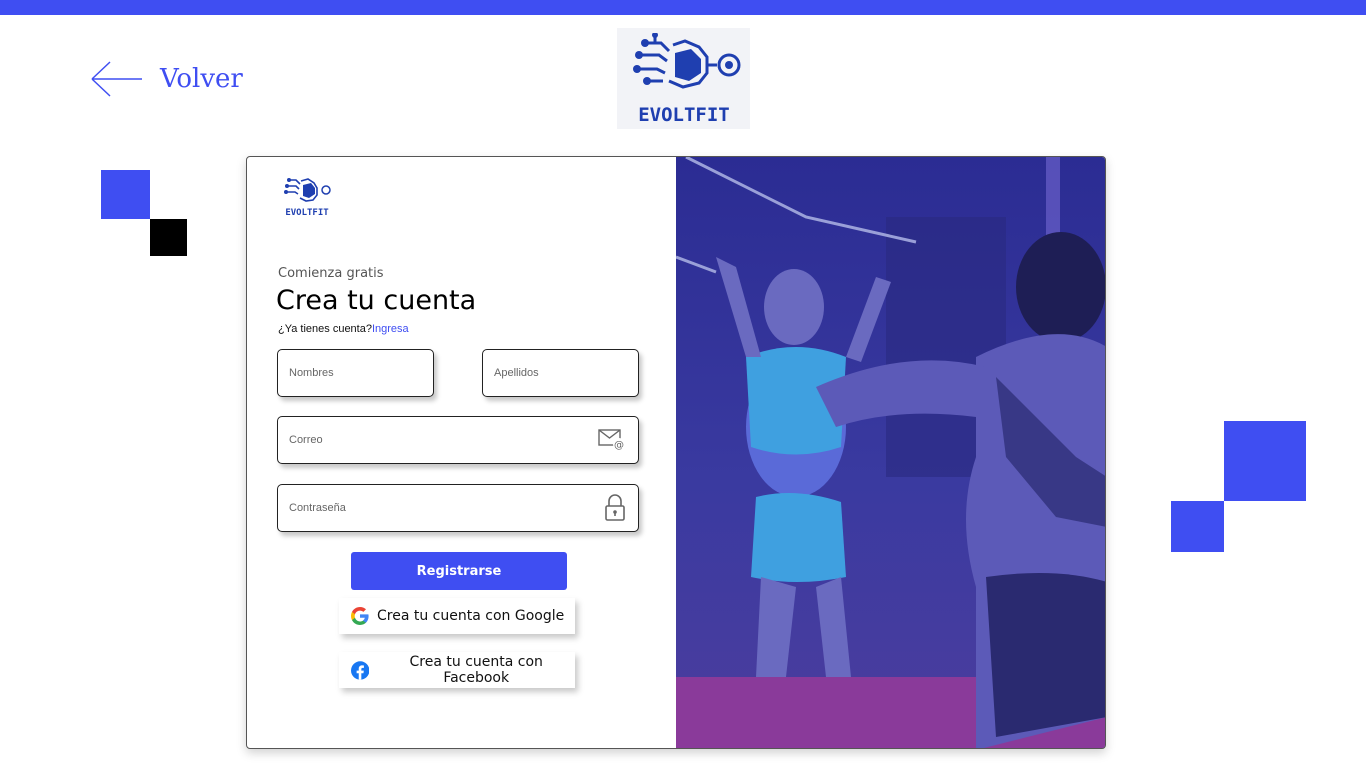  Describe the element at coordinates (360, 670) in the screenshot. I see `facebook-icon` at that location.